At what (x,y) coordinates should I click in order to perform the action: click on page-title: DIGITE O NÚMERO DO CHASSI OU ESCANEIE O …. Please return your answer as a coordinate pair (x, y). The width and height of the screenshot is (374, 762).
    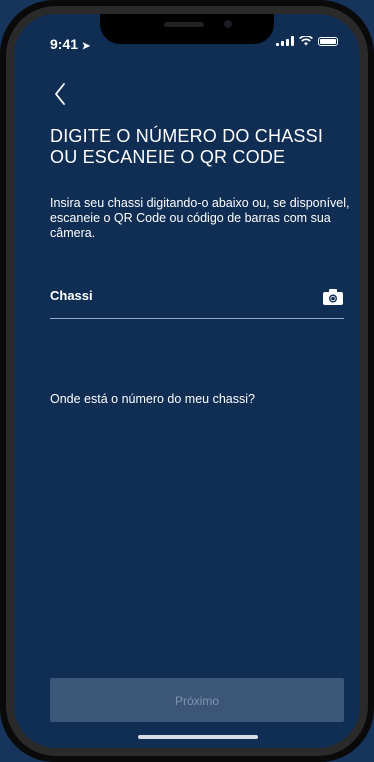
    Looking at the image, I should click on (187, 146).